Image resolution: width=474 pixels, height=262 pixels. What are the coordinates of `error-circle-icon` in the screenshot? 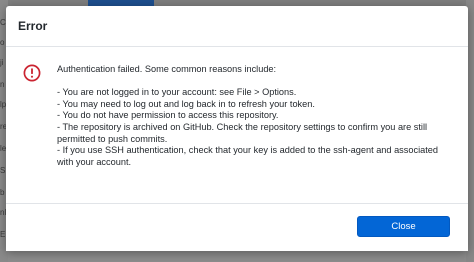 It's located at (32, 73).